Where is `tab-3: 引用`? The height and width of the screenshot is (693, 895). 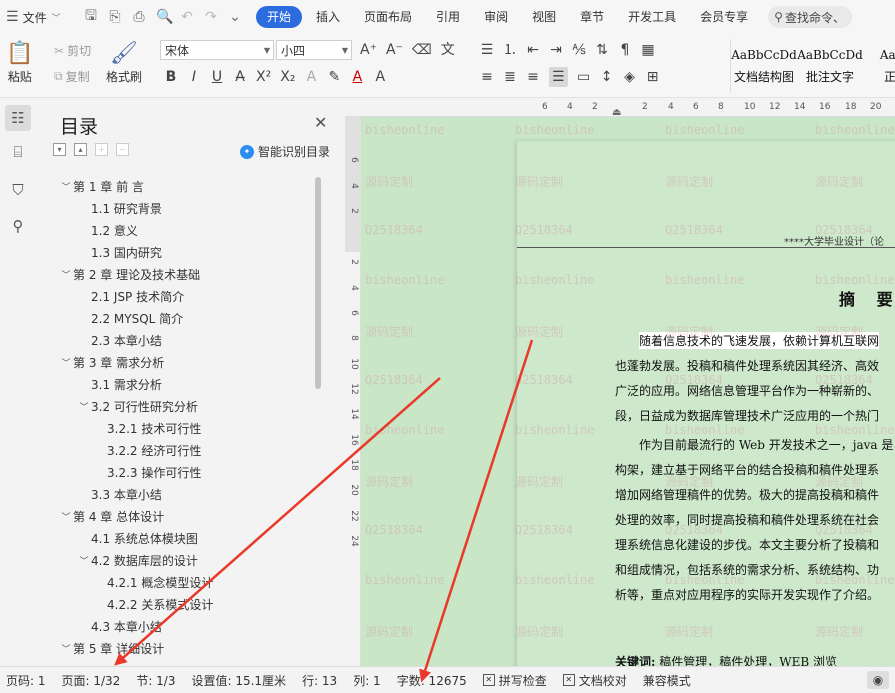 tab-3: 引用 is located at coordinates (448, 17).